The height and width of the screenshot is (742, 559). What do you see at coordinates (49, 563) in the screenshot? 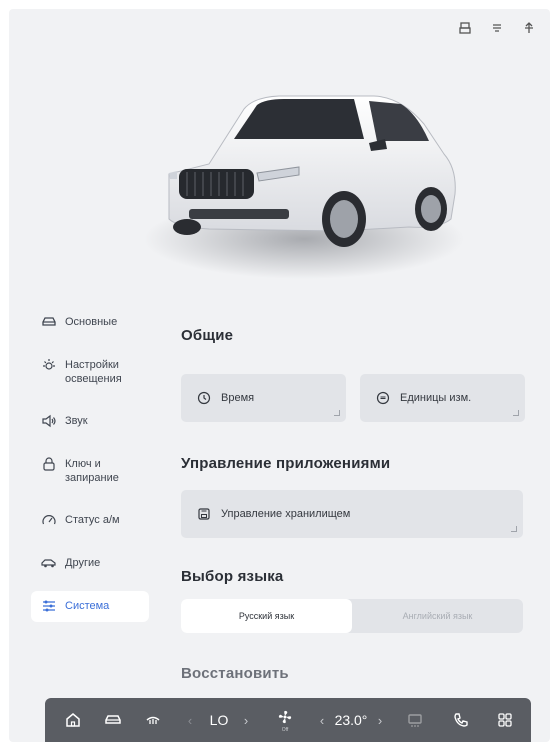
I see `car-side-icon` at bounding box center [49, 563].